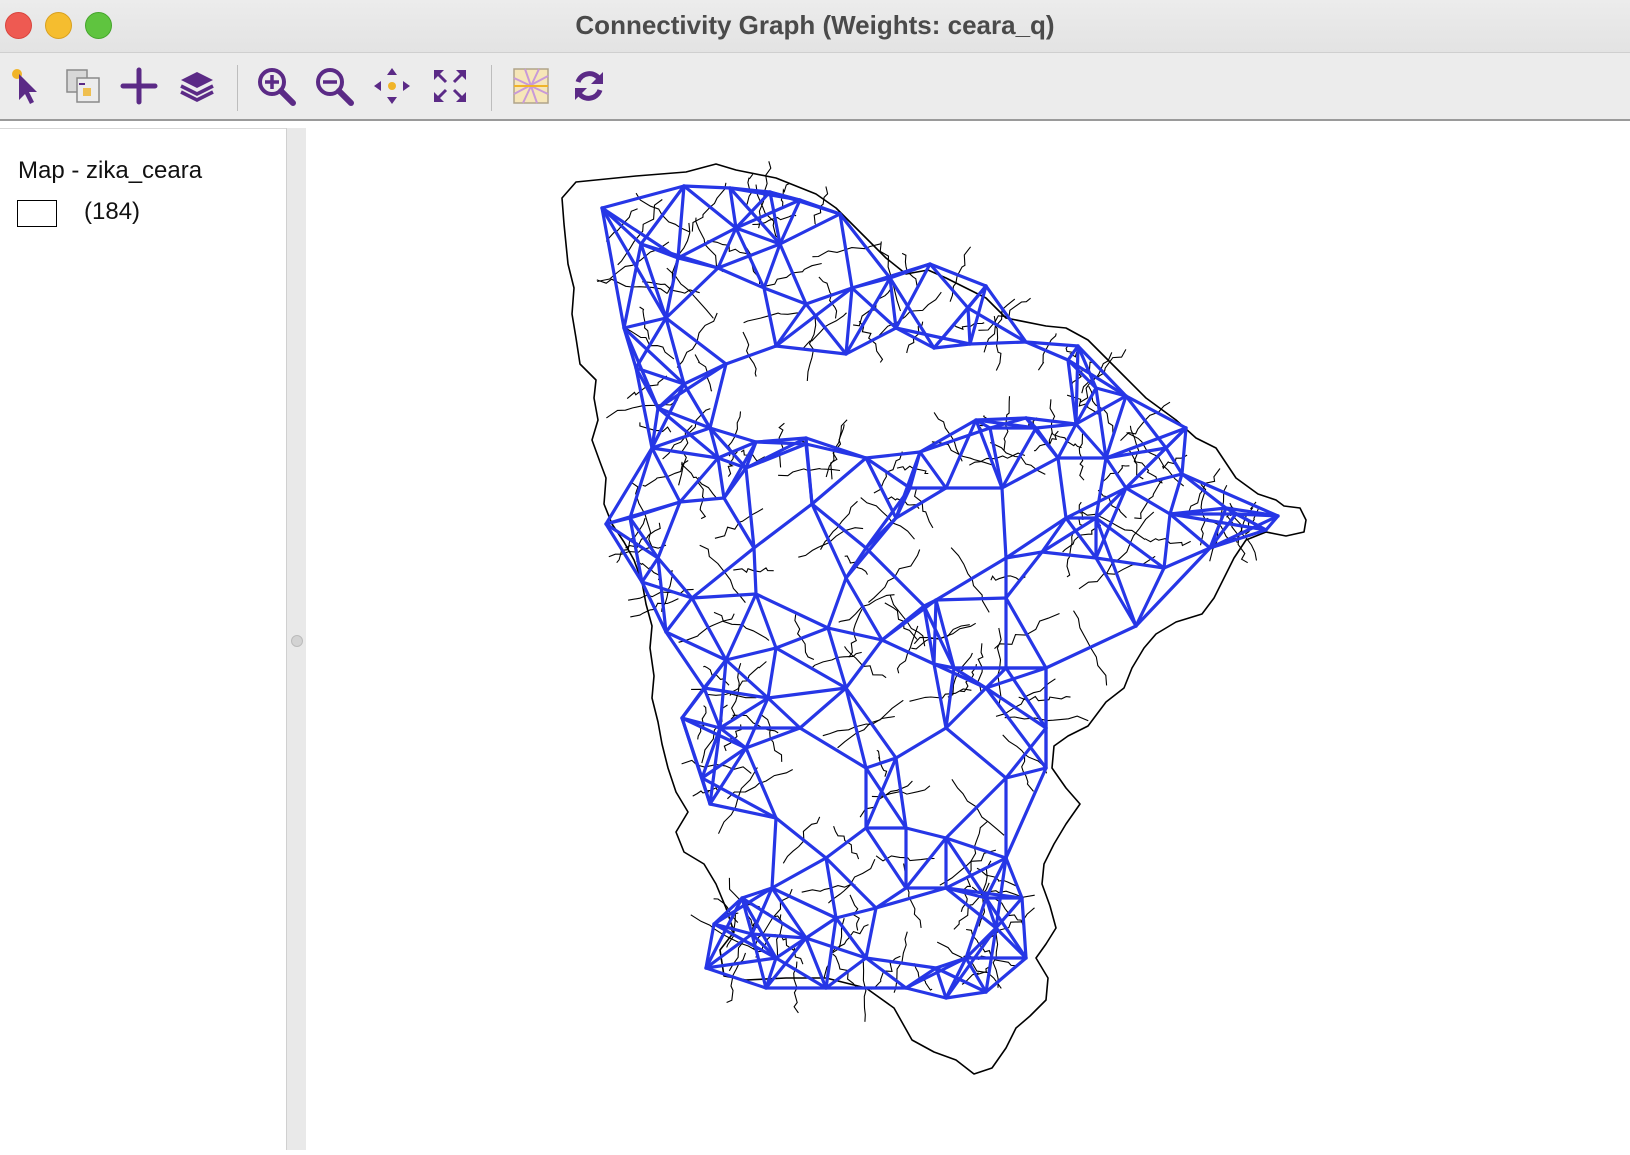 The height and width of the screenshot is (1155, 1630). I want to click on add-tool-button, so click(139, 86).